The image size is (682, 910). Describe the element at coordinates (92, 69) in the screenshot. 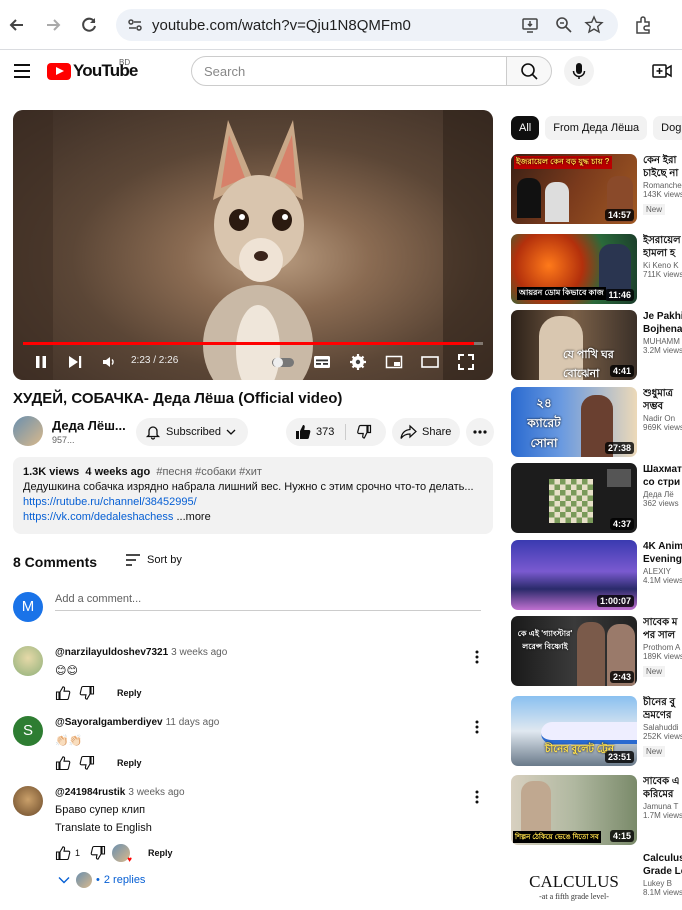

I see `youtube-logo: YouTube BD` at that location.